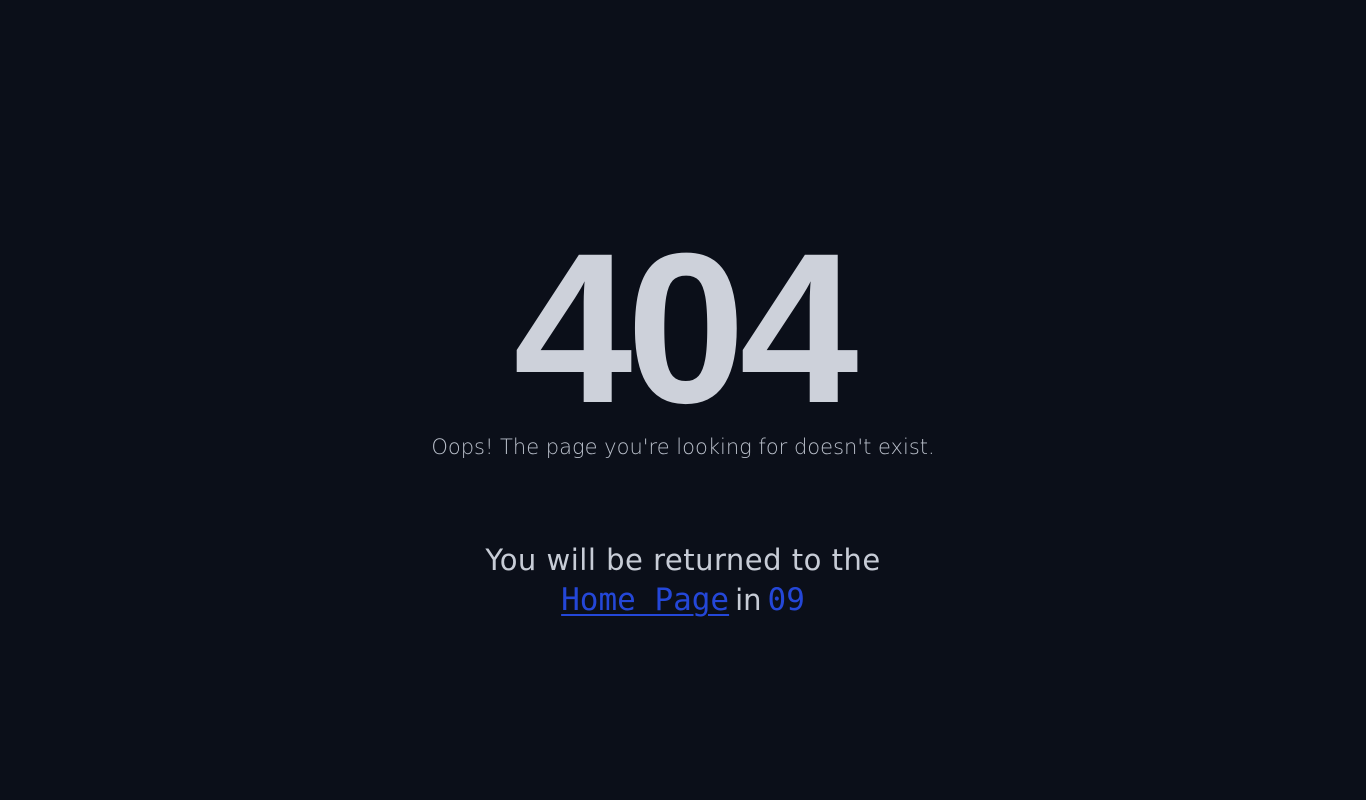  I want to click on redirect-line: Home Page in 09, so click(683, 600).